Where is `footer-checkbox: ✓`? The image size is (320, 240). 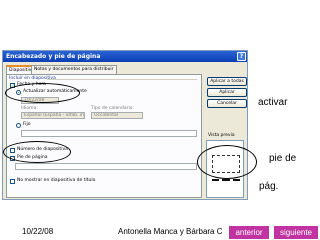 footer-checkbox: ✓ is located at coordinates (12, 158).